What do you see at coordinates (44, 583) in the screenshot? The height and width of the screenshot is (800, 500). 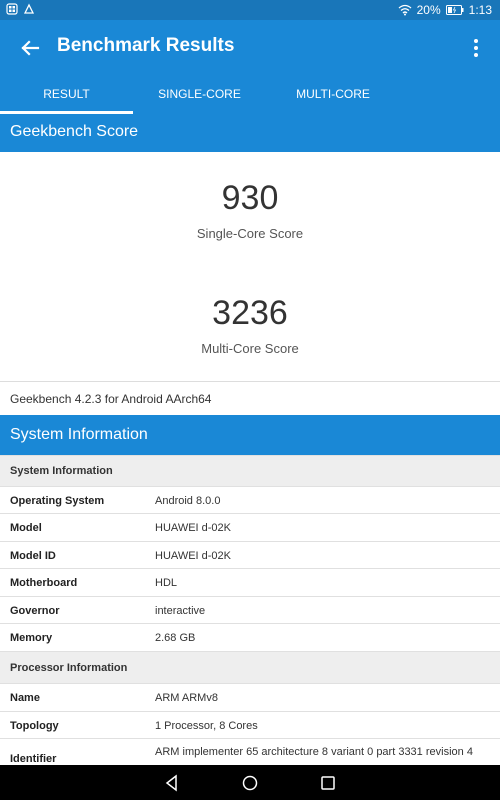 I see `row-key: Motherboard` at bounding box center [44, 583].